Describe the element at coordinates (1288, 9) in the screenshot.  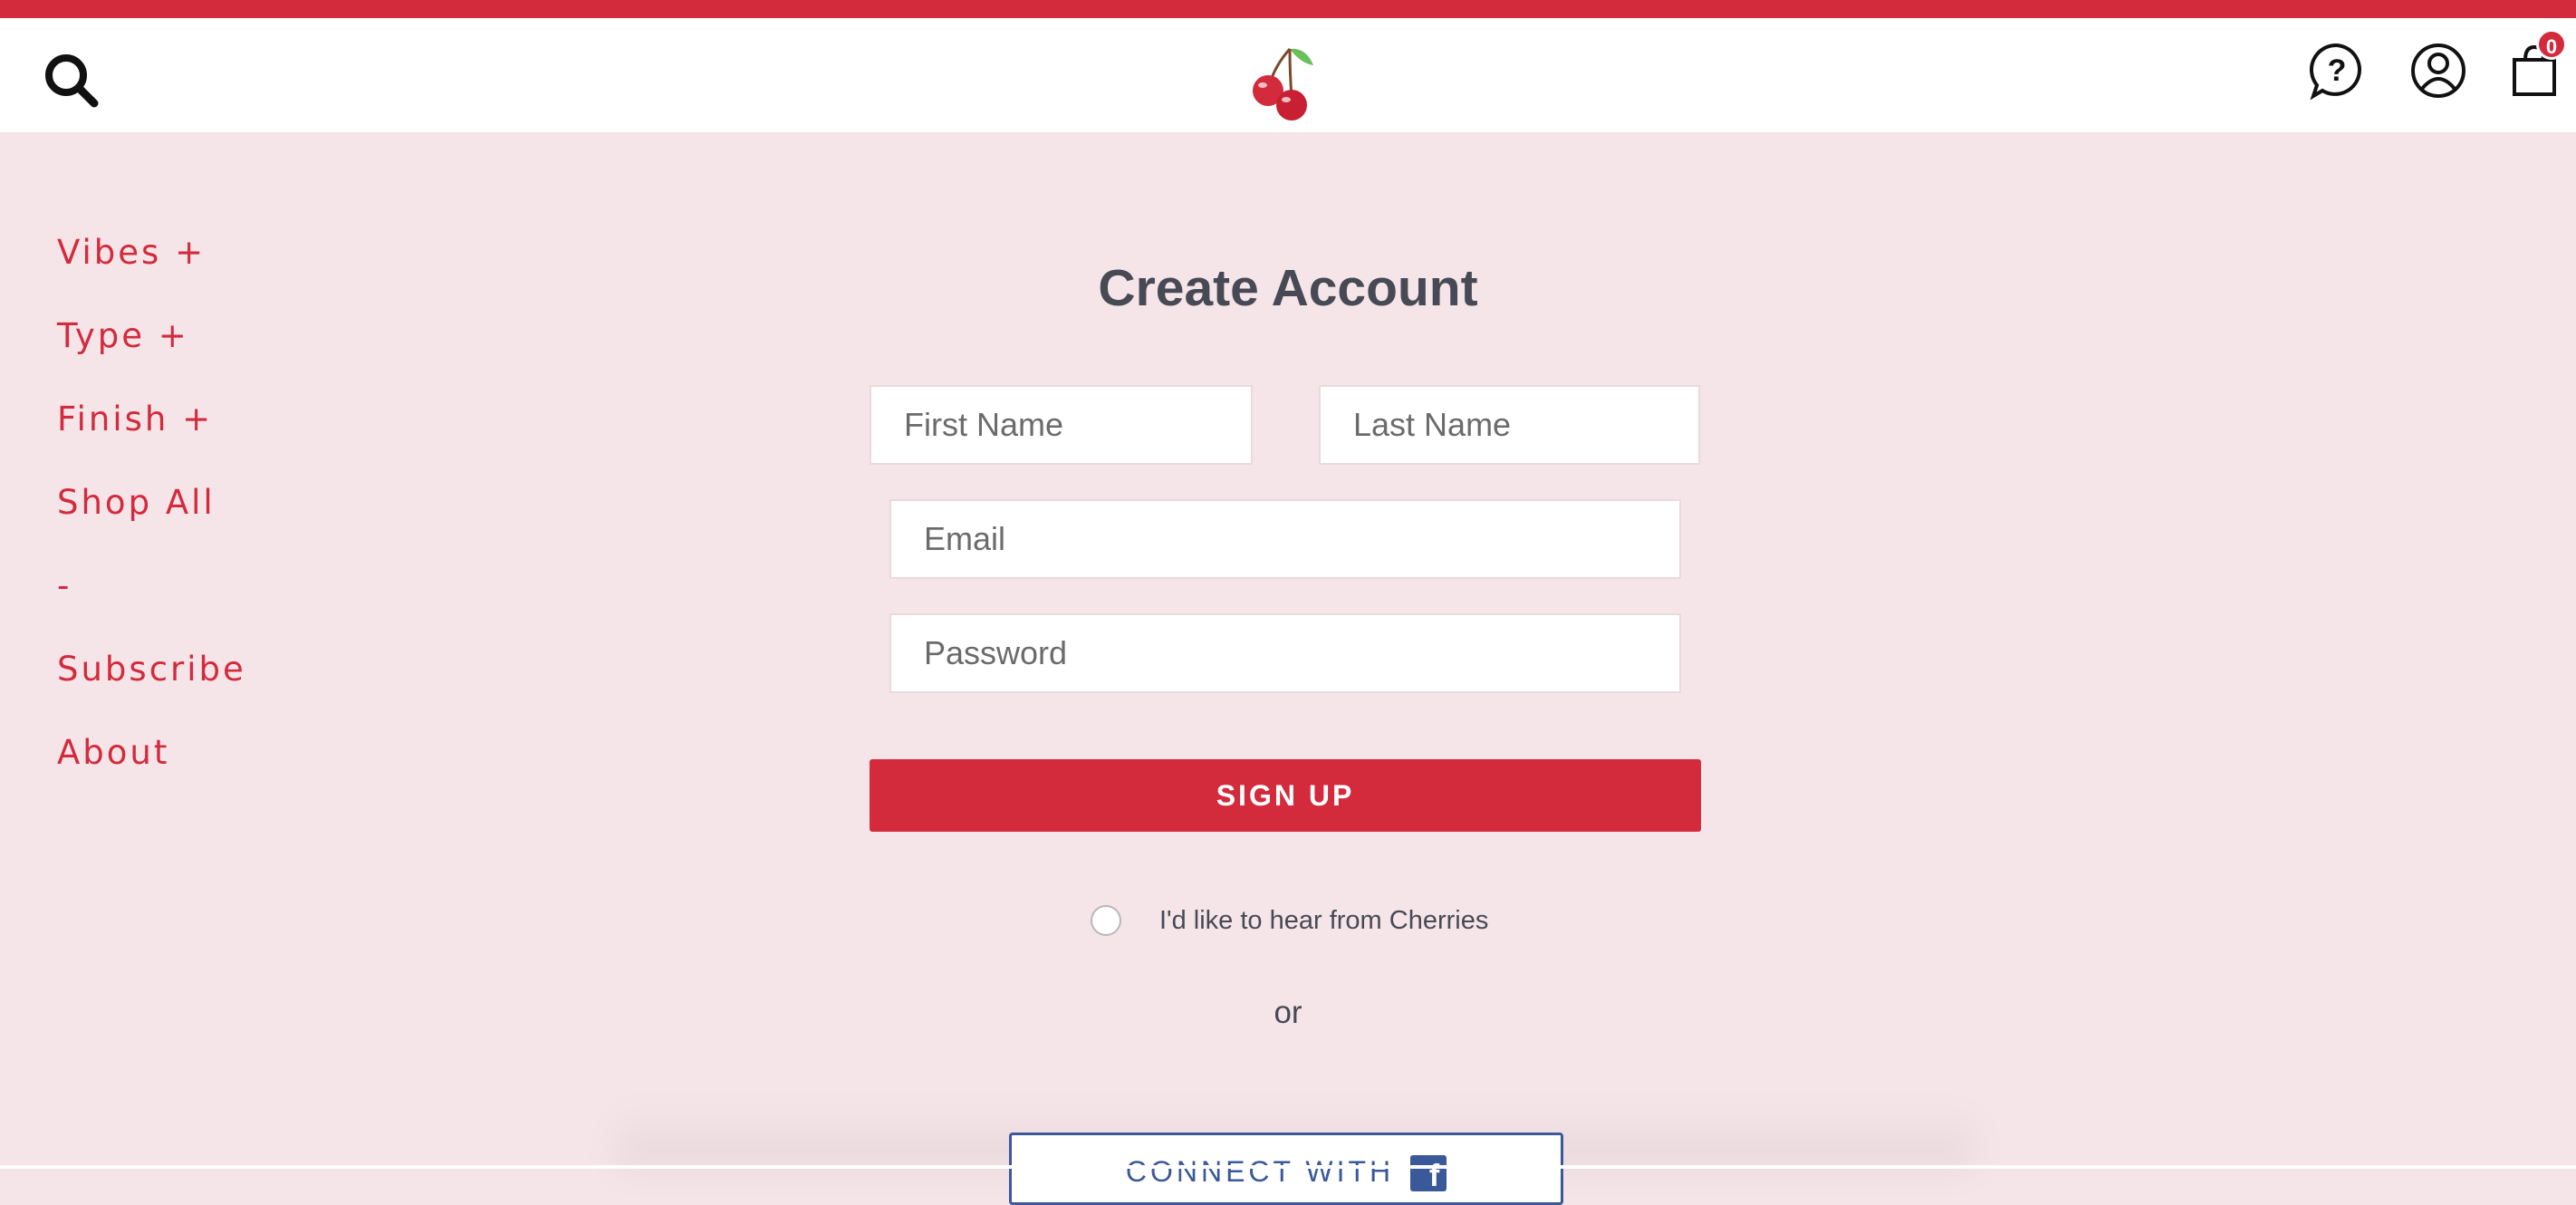
I see `top-accent-bar` at that location.